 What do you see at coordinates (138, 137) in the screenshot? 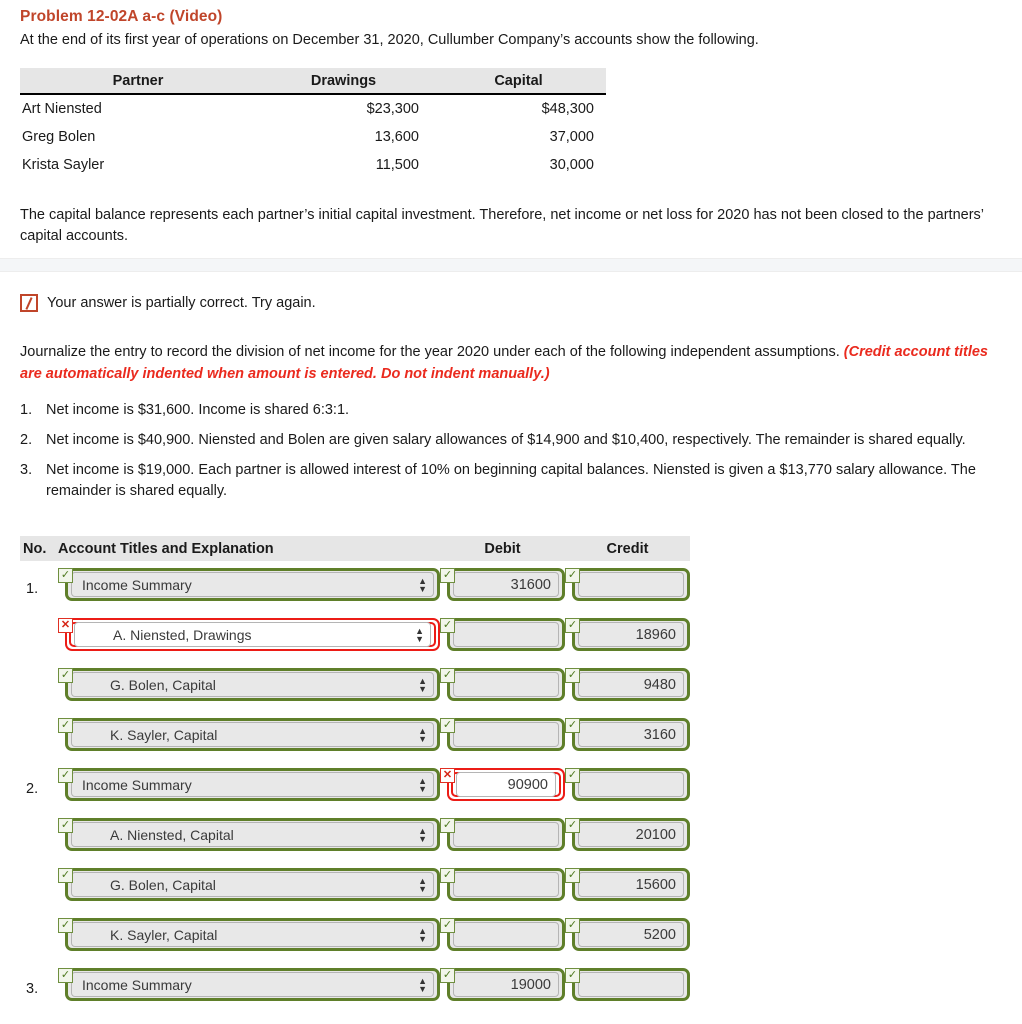
I see `partner-name: Greg Bolen` at bounding box center [138, 137].